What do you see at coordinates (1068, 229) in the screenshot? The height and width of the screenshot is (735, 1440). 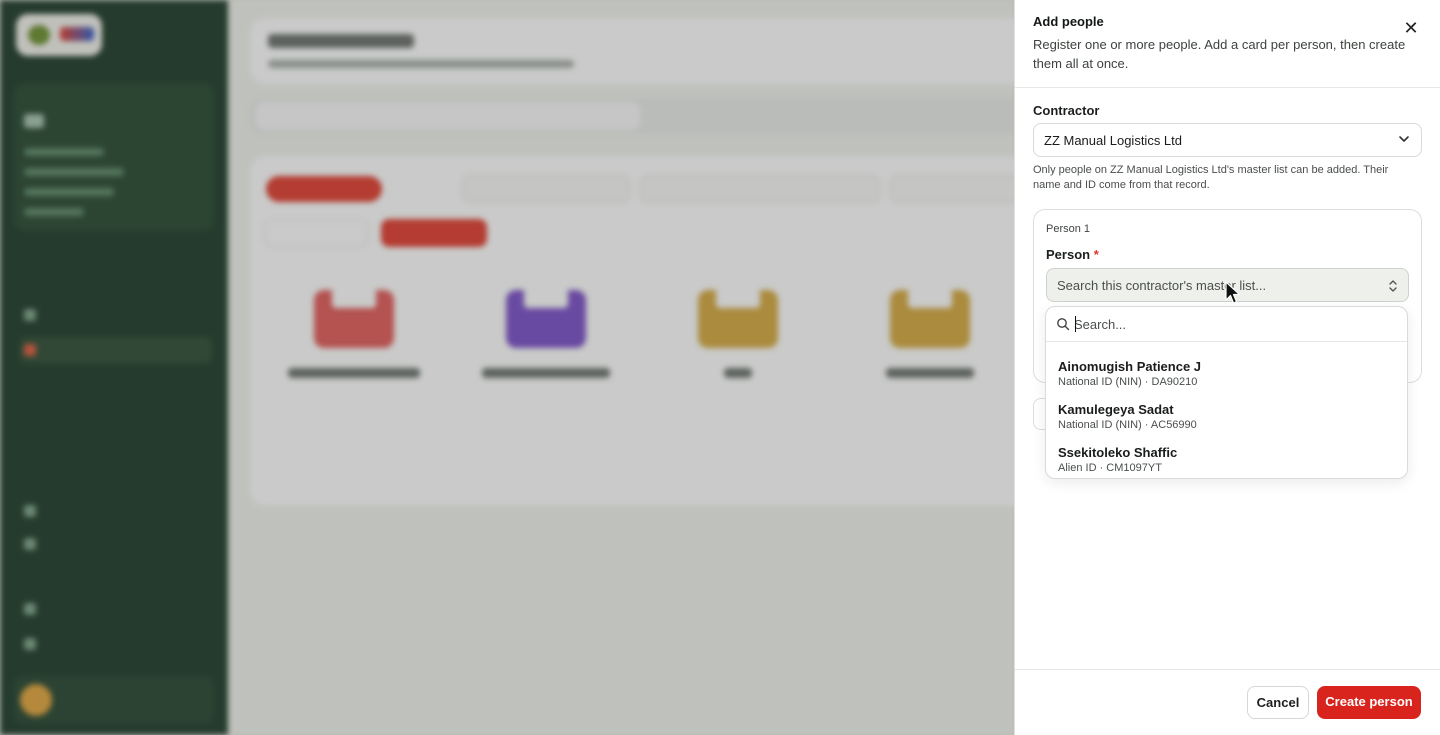 I see `person-card-title: Person 1` at bounding box center [1068, 229].